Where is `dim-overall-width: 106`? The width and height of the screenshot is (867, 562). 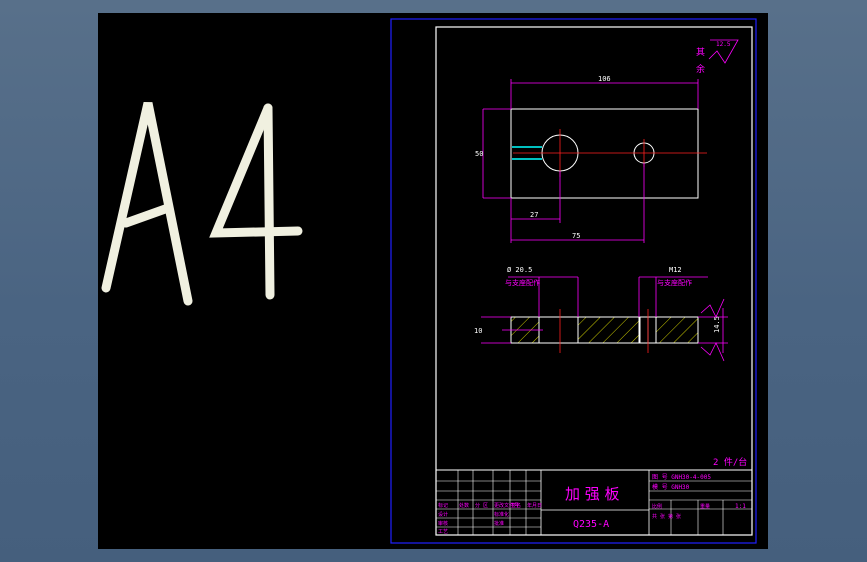 dim-overall-width: 106 is located at coordinates (604, 79).